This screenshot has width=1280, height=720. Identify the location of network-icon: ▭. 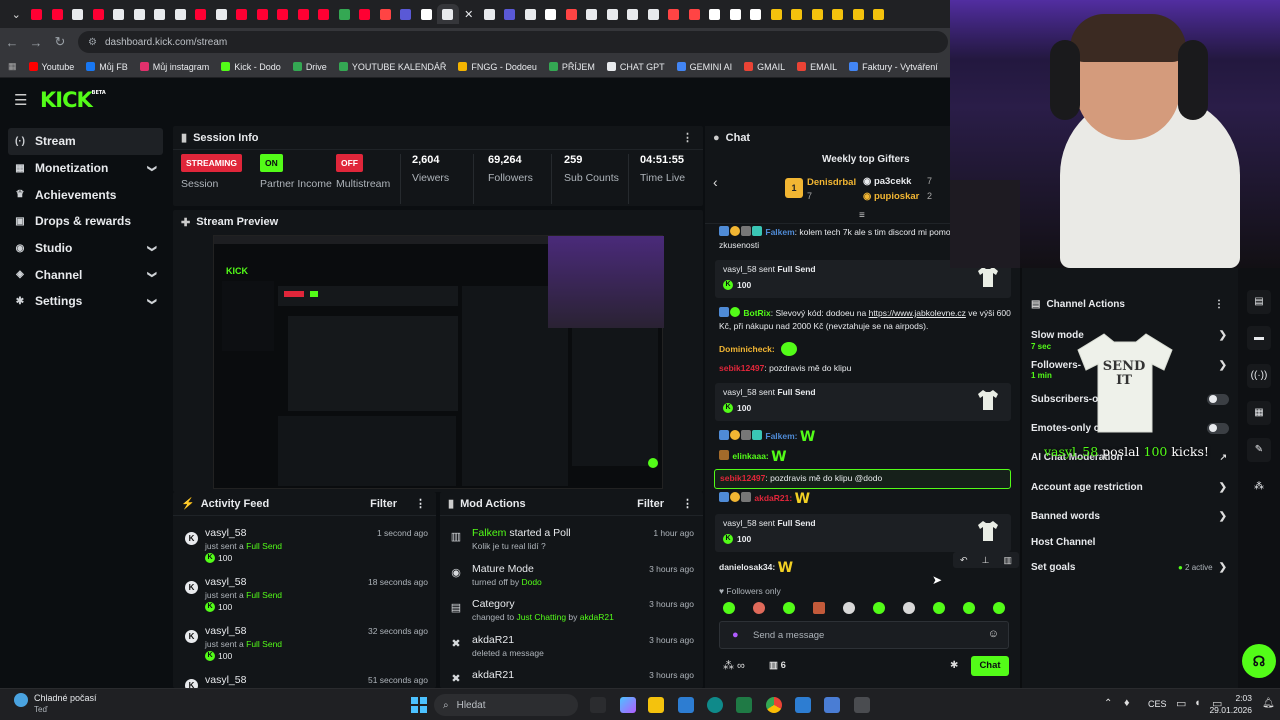
(1181, 703).